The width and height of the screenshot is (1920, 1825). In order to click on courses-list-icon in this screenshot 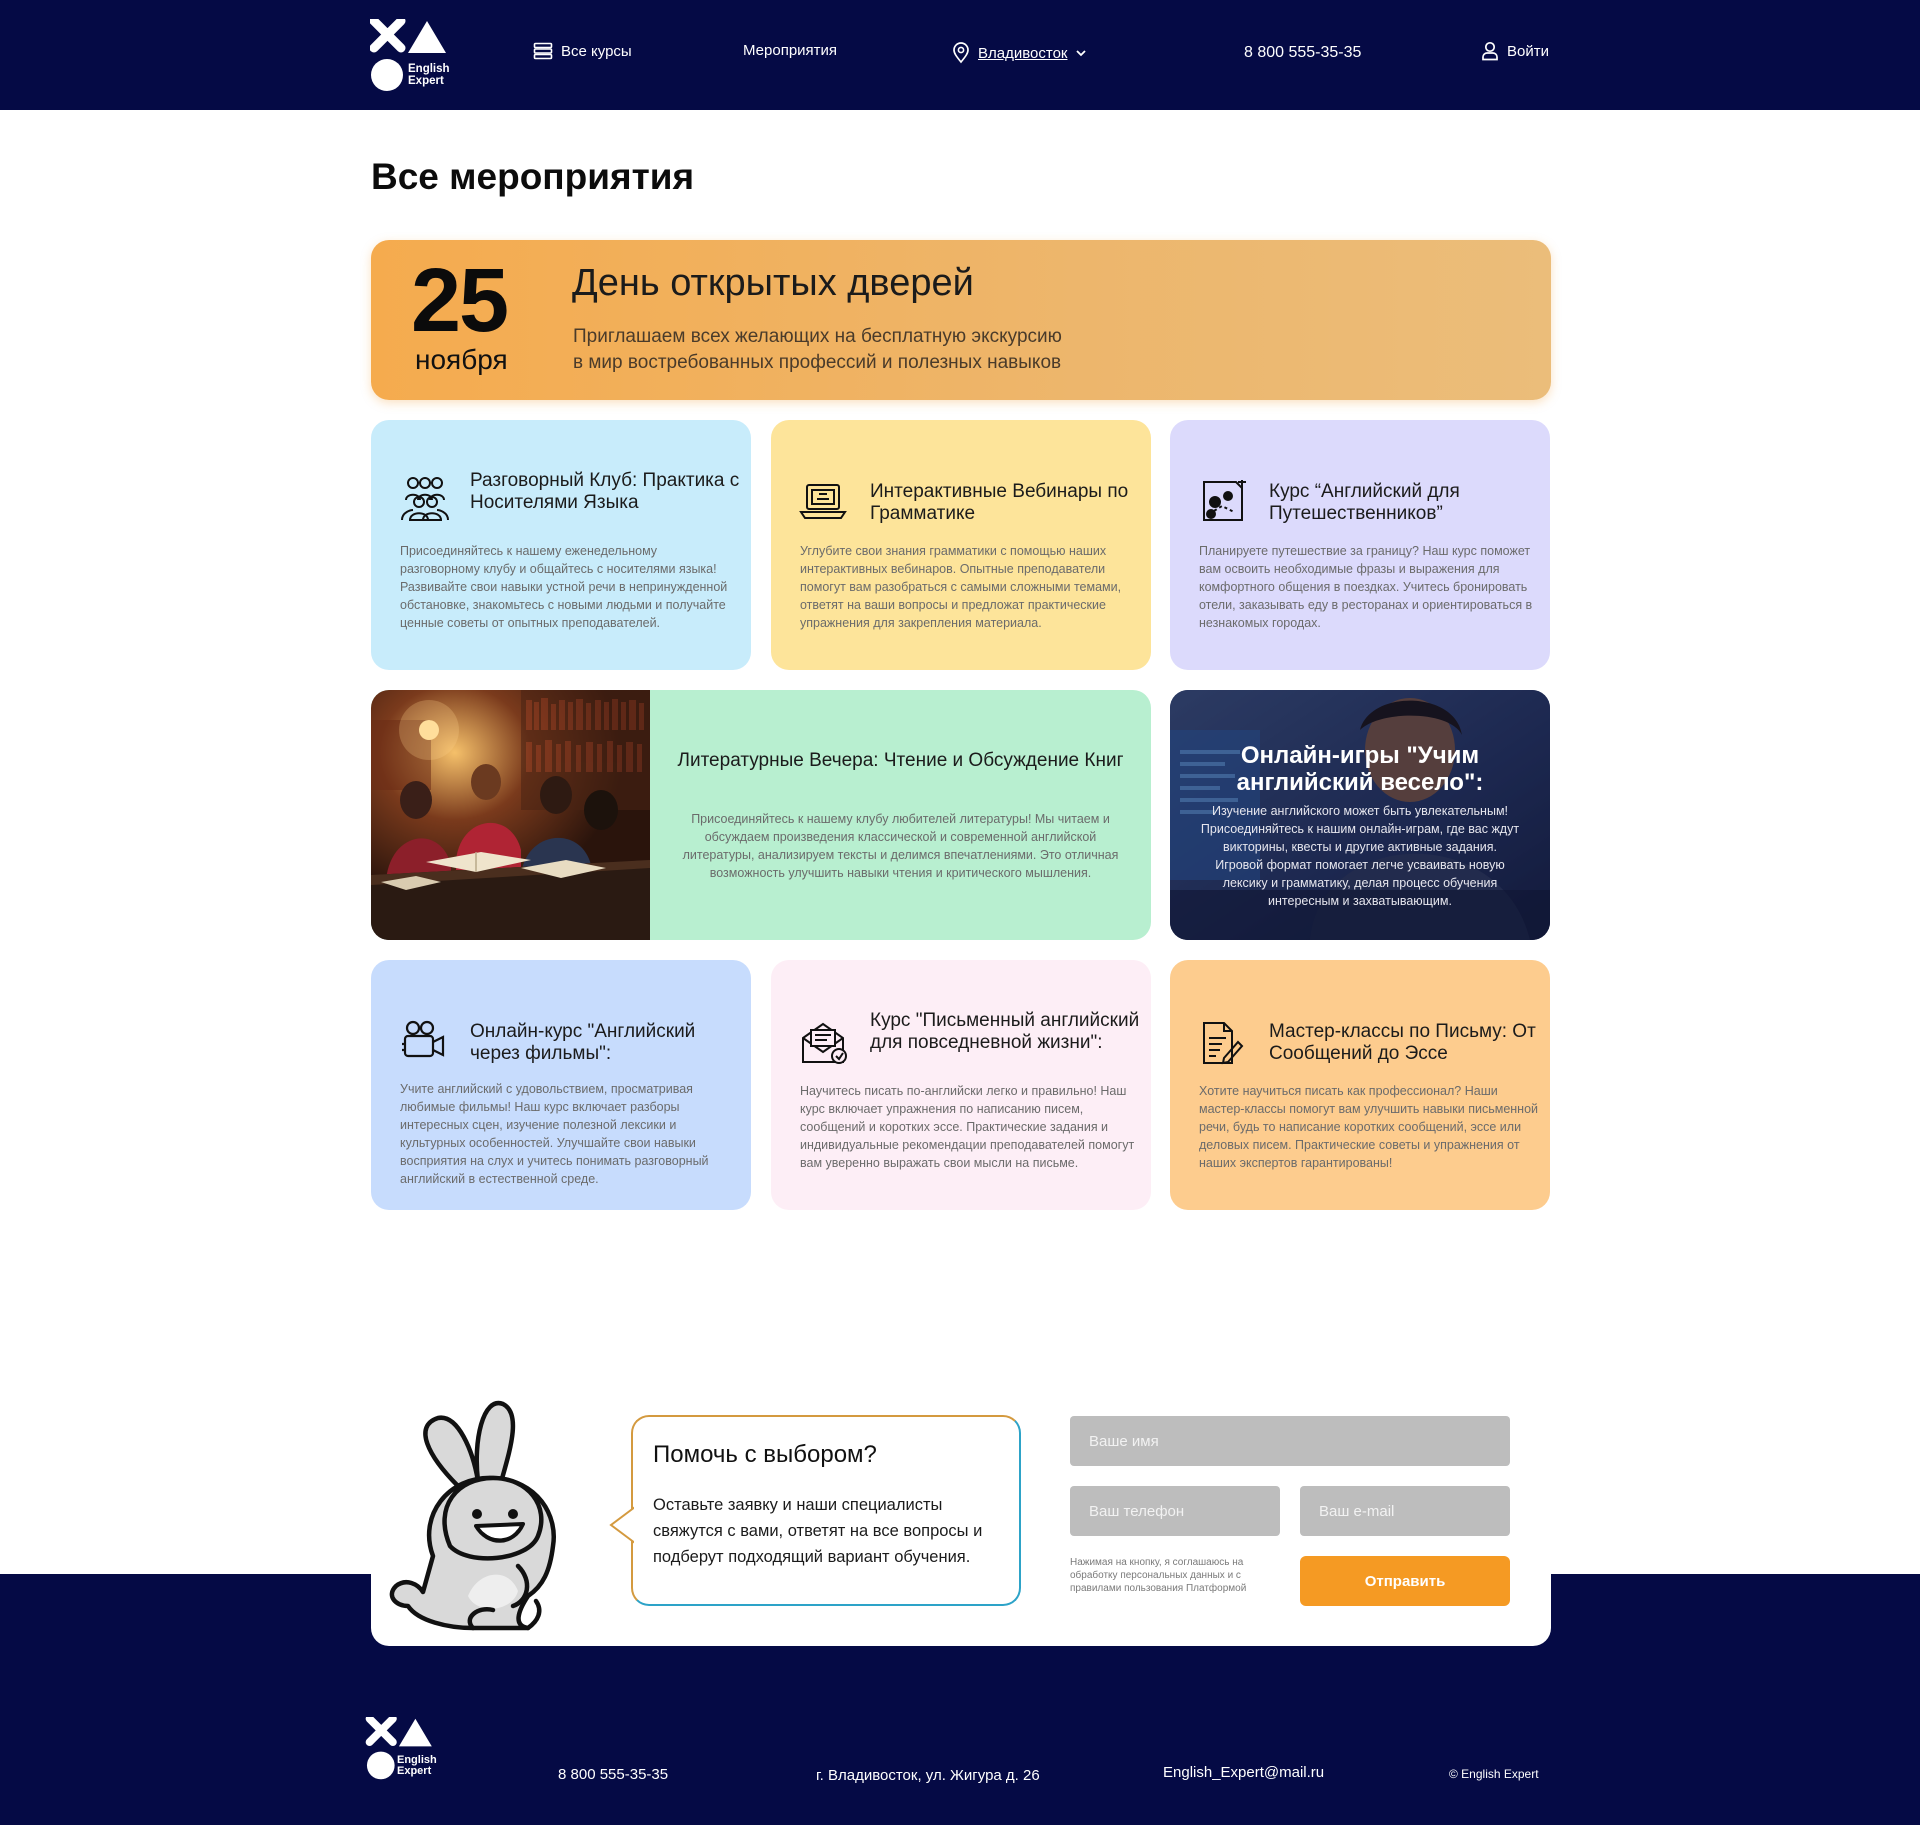, I will do `click(543, 51)`.